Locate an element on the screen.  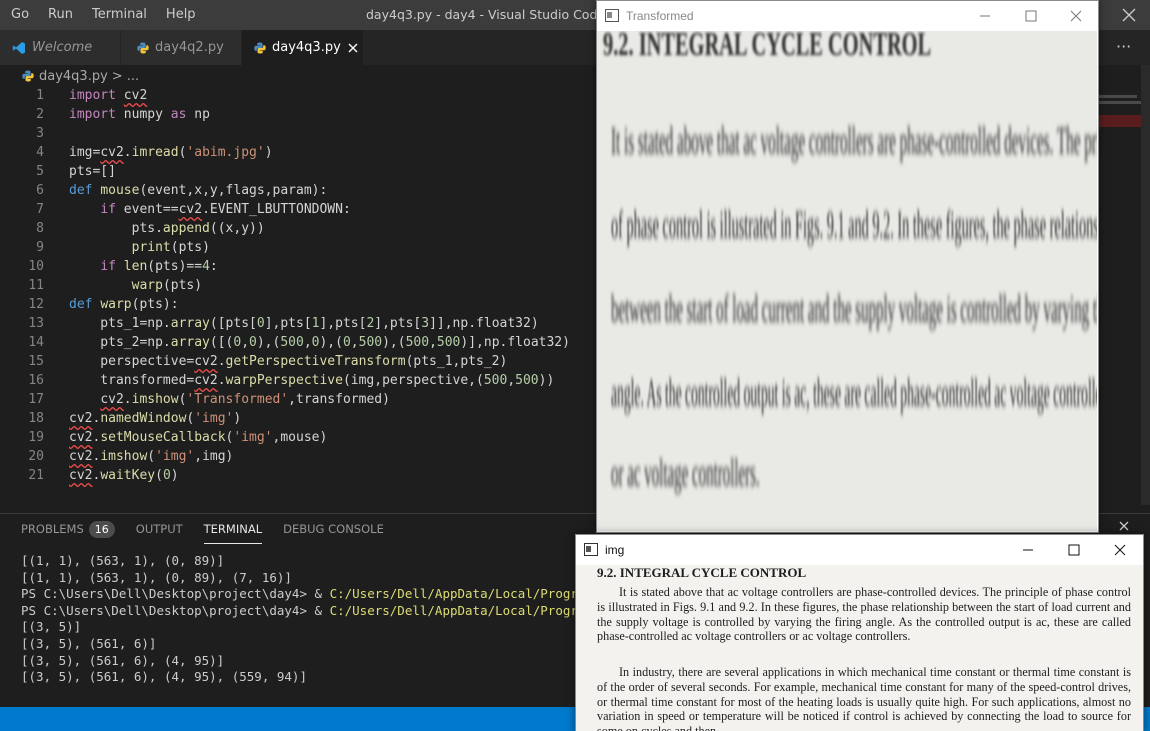
tab-welcome: Welcome is located at coordinates (60, 47).